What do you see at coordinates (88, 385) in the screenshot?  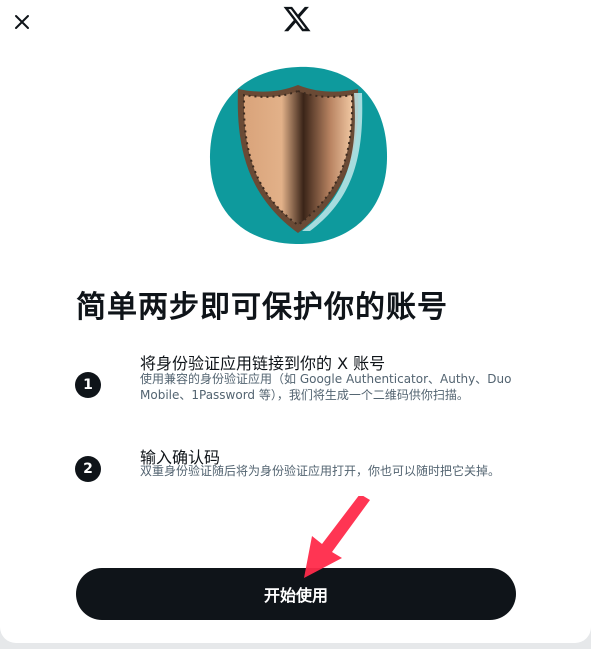 I see `step-number-badge: 1` at bounding box center [88, 385].